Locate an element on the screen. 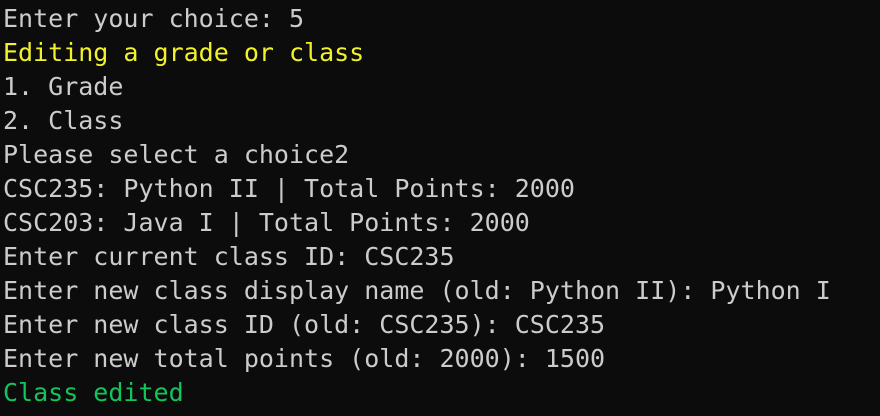  menu-option-grade: 1. Grade is located at coordinates (63, 86).